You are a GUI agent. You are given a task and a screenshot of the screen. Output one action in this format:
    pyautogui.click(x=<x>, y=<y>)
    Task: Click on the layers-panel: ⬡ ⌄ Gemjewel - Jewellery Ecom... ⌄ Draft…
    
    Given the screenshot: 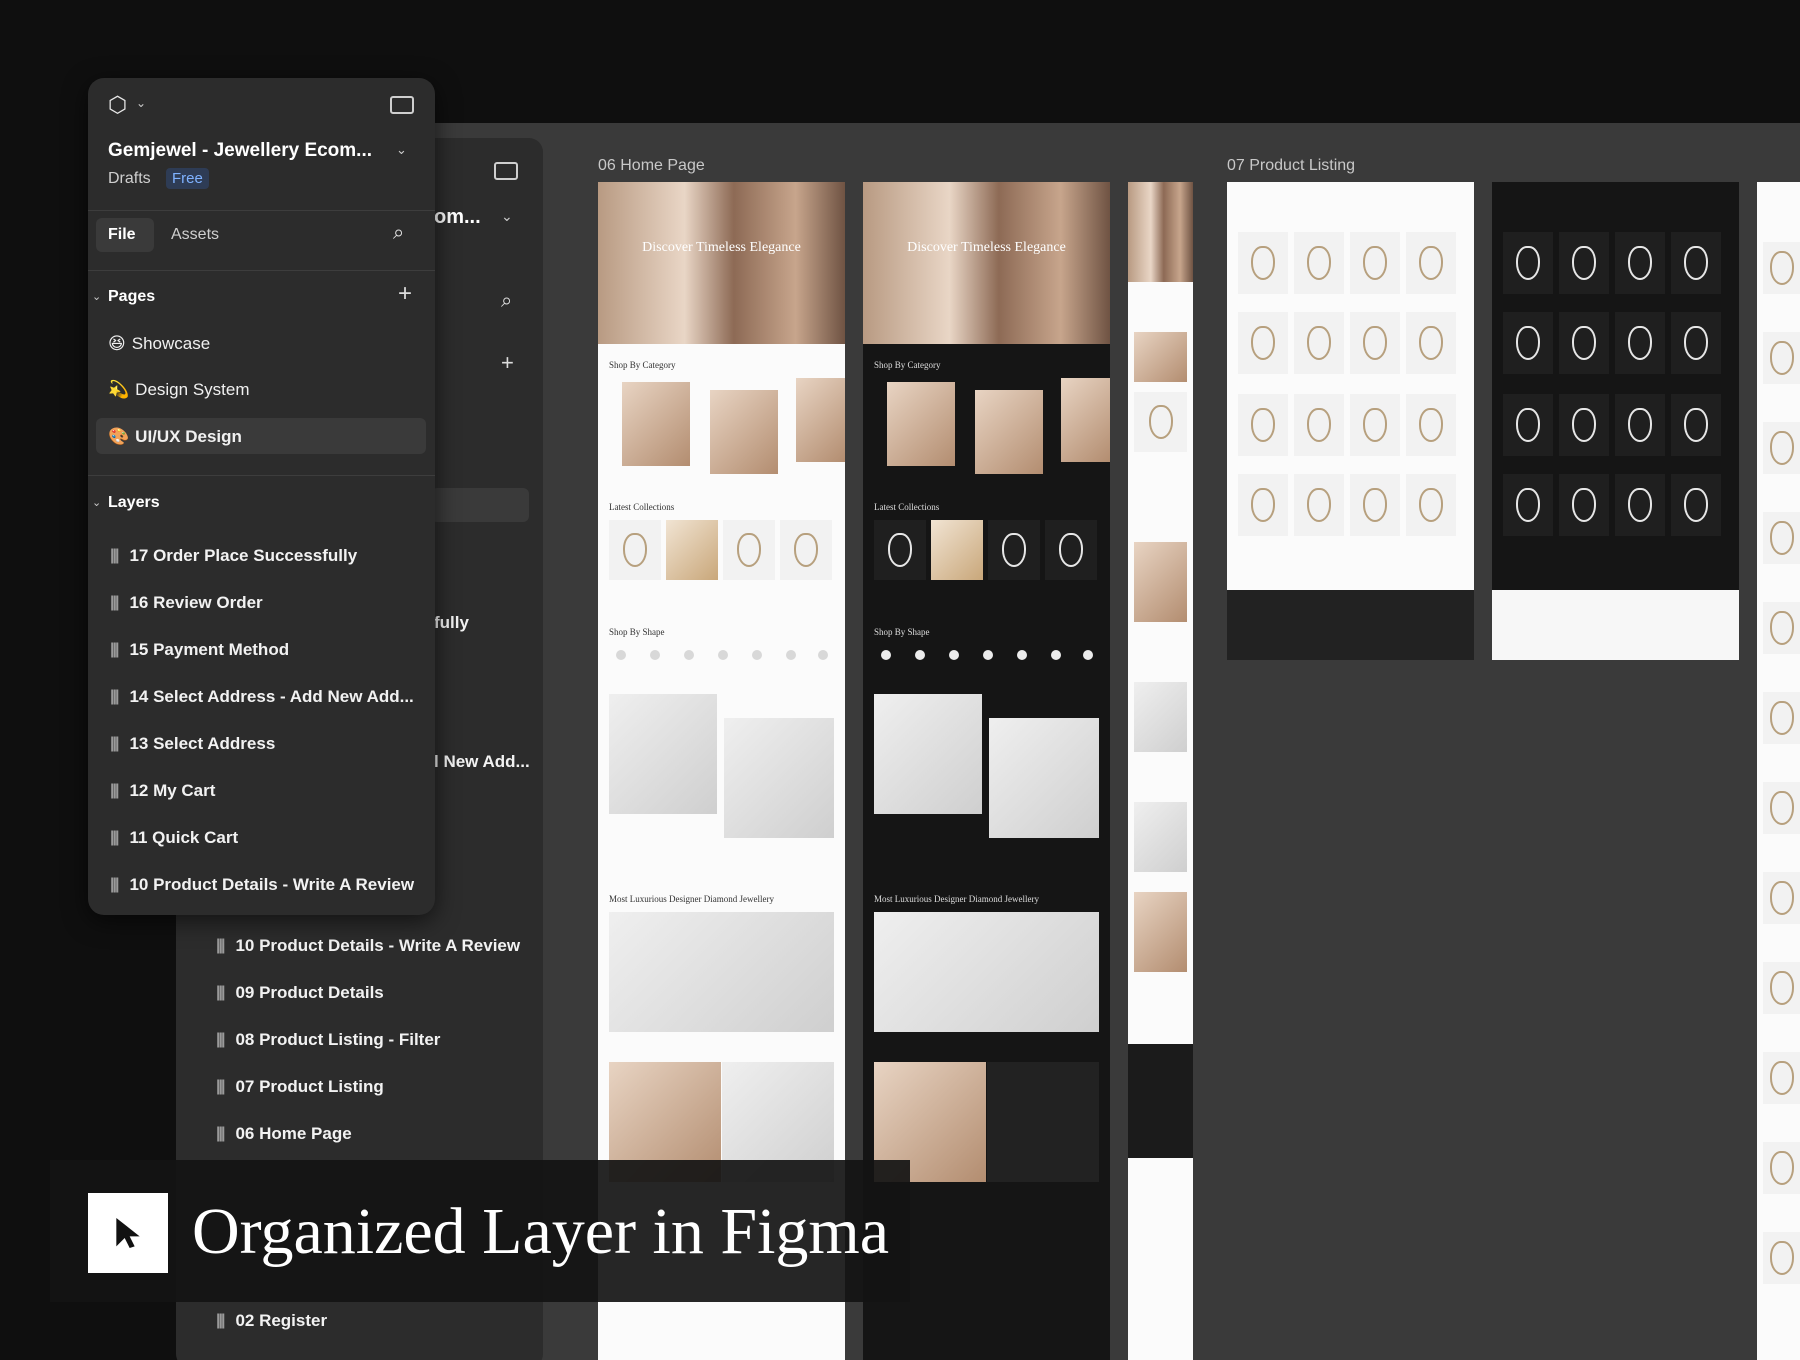 What is the action you would take?
    pyautogui.click(x=261, y=496)
    